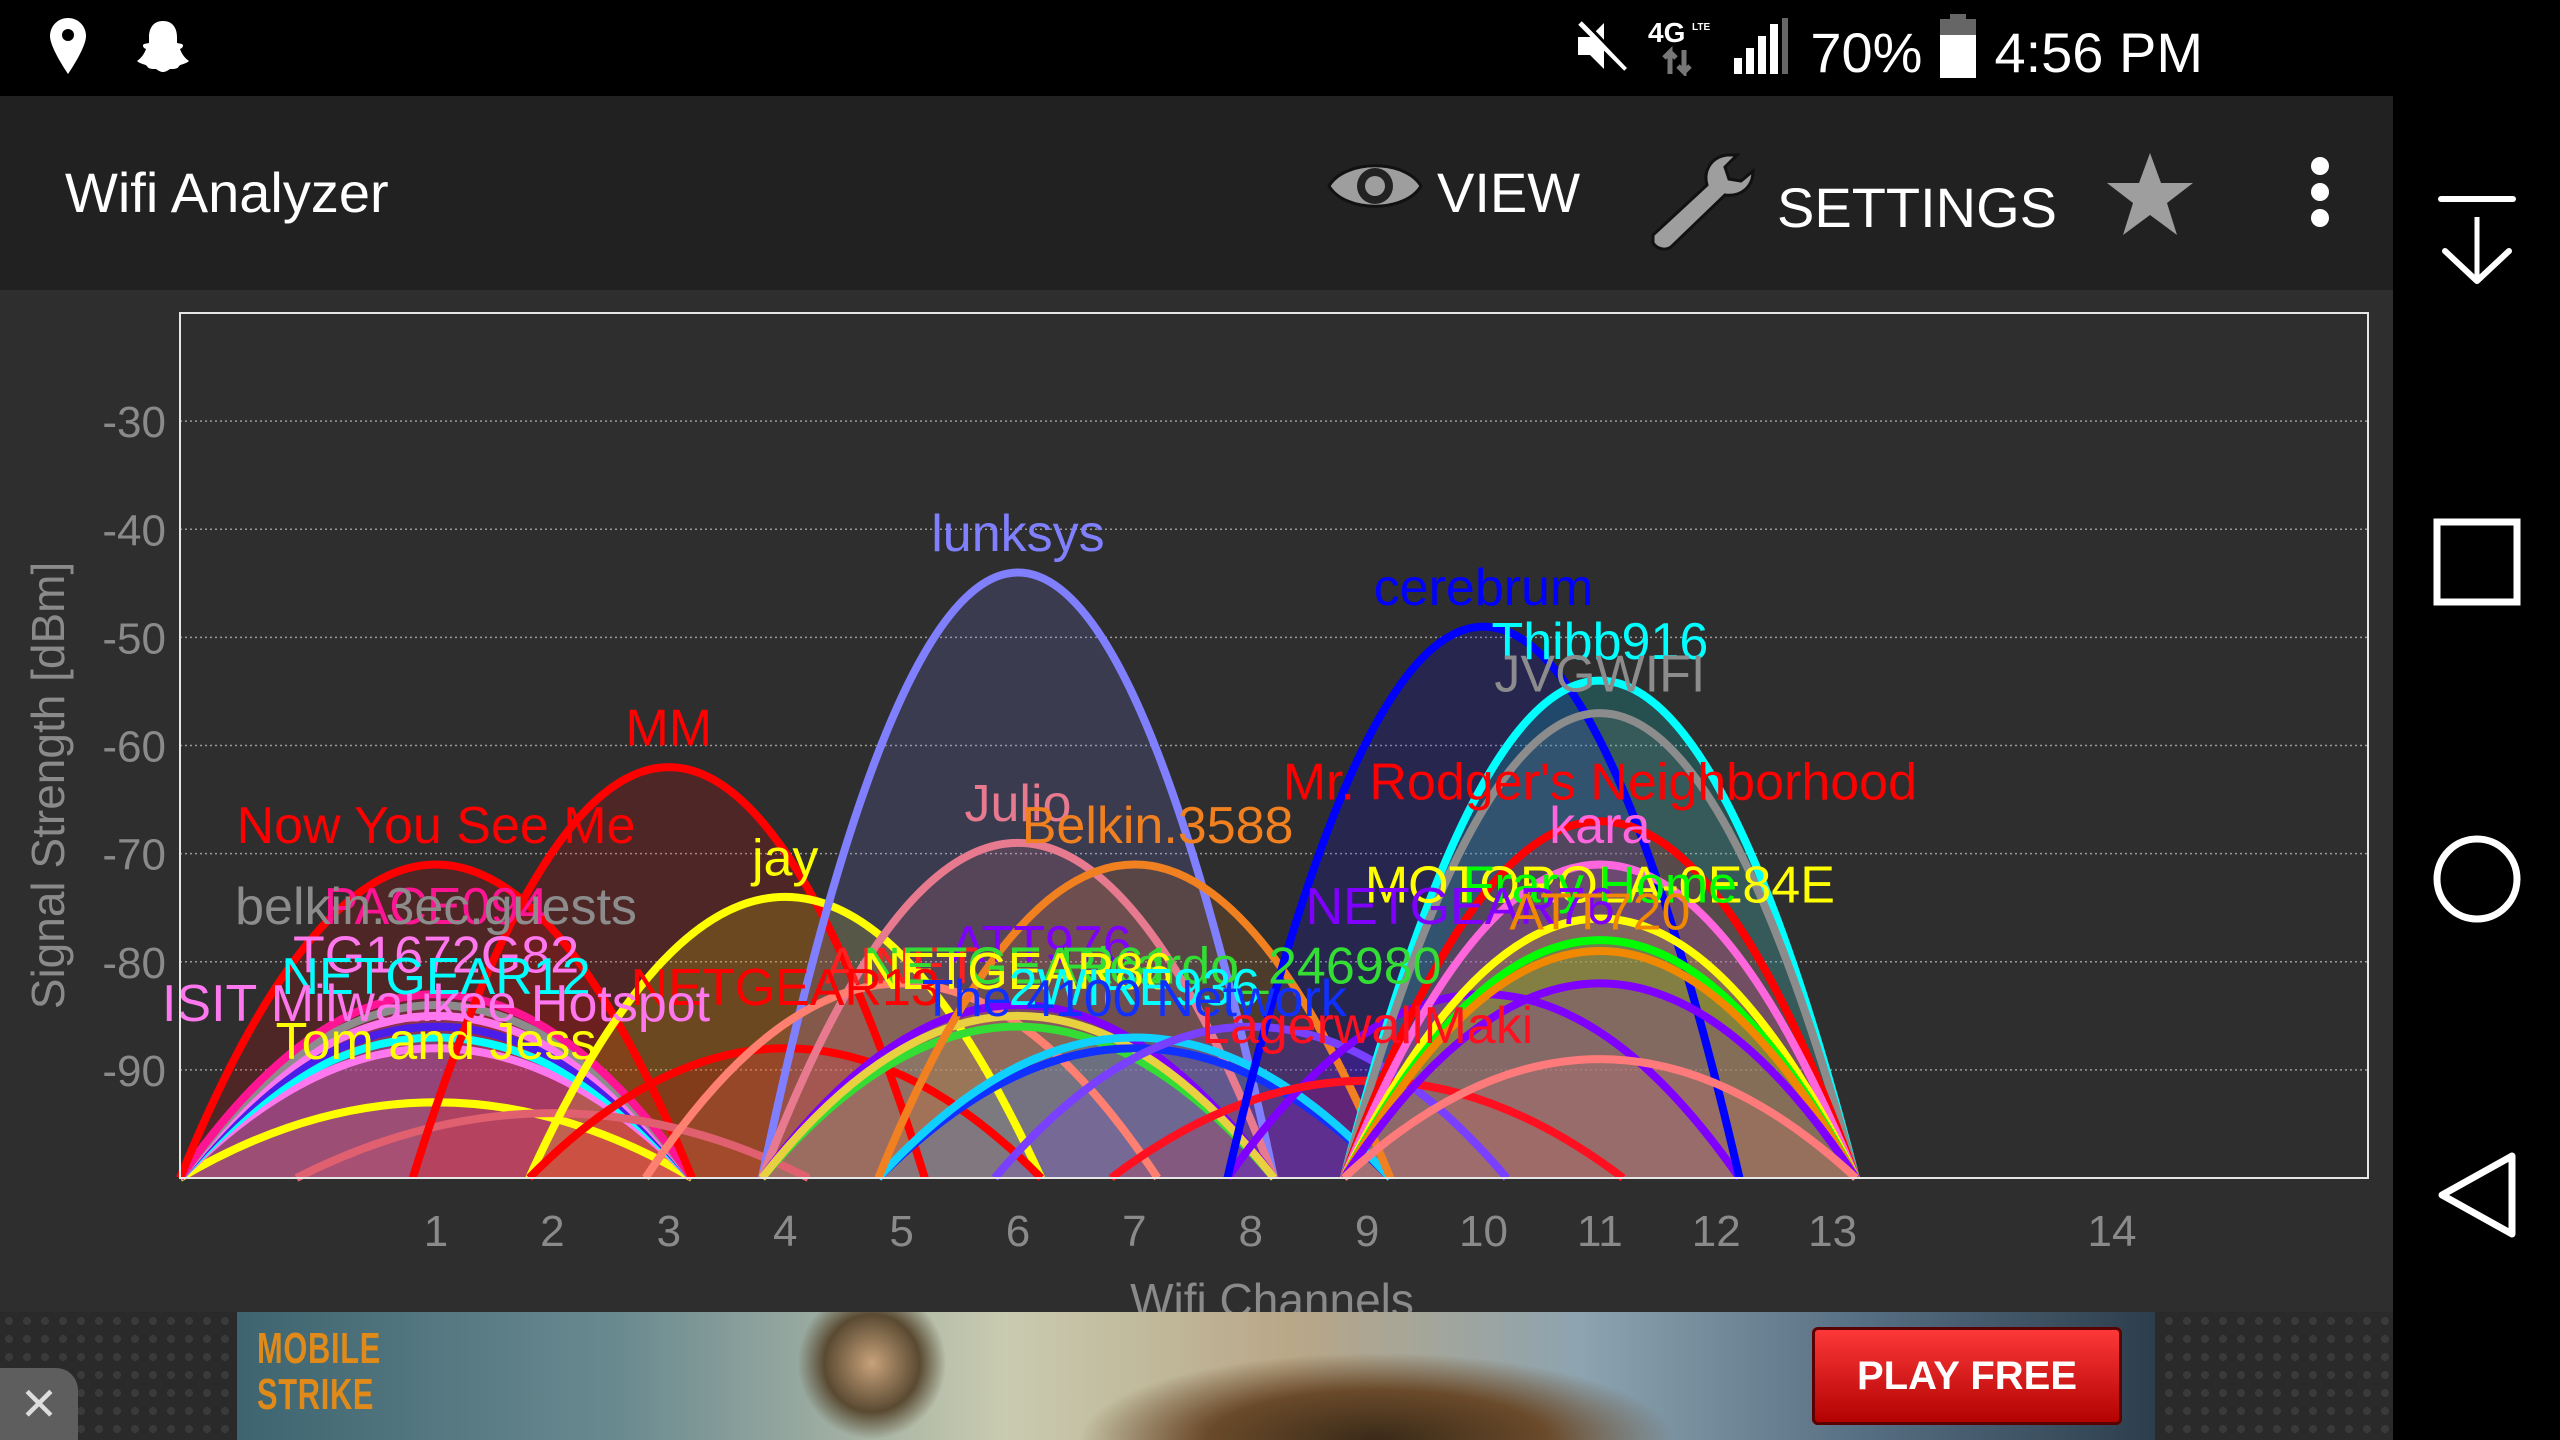  Describe the element at coordinates (1017, 534) in the screenshot. I see `network-label: lunksys` at that location.